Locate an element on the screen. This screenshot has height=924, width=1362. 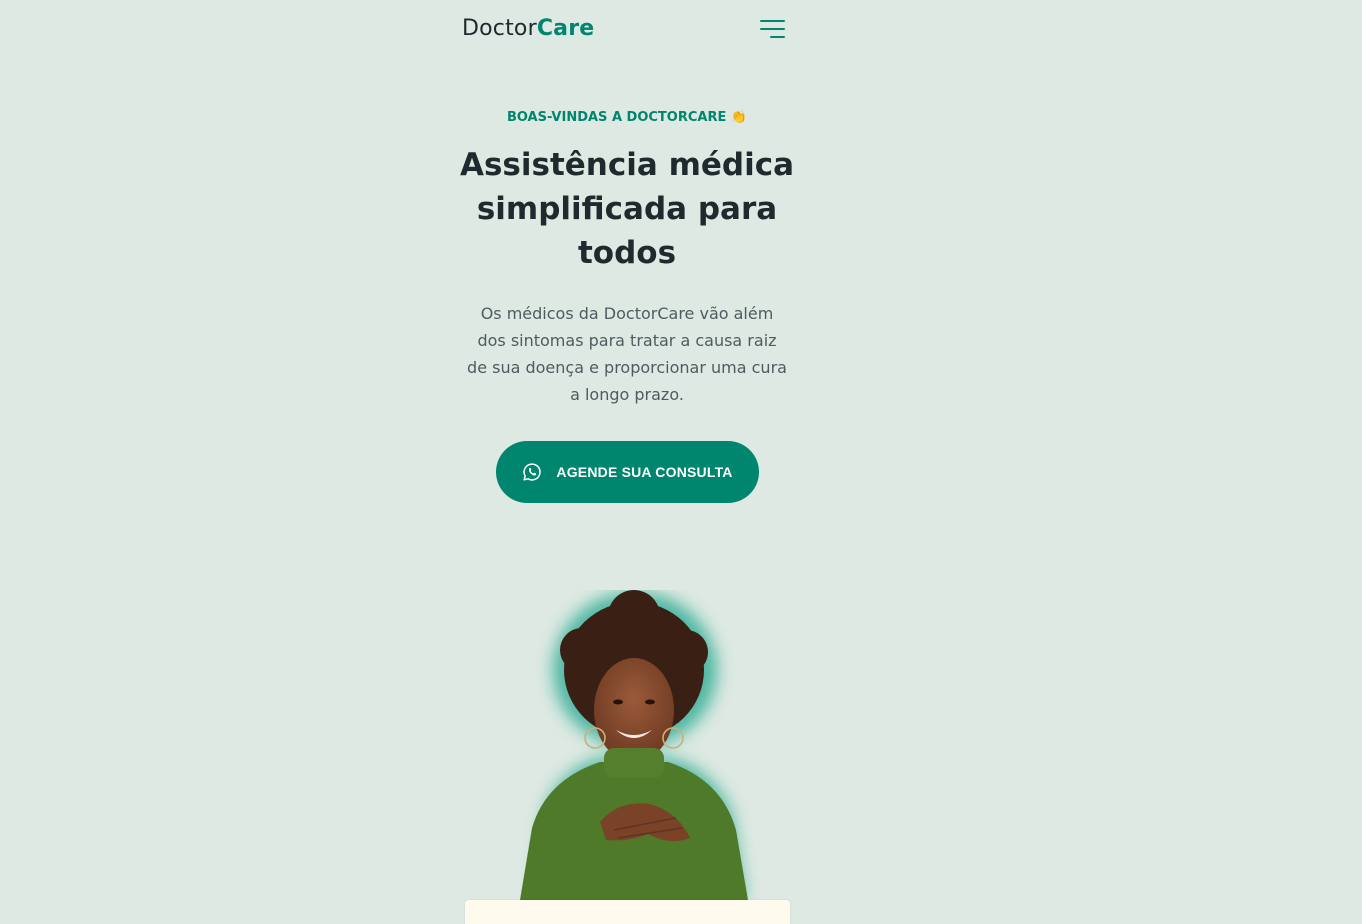
info-card is located at coordinates (627, 912).